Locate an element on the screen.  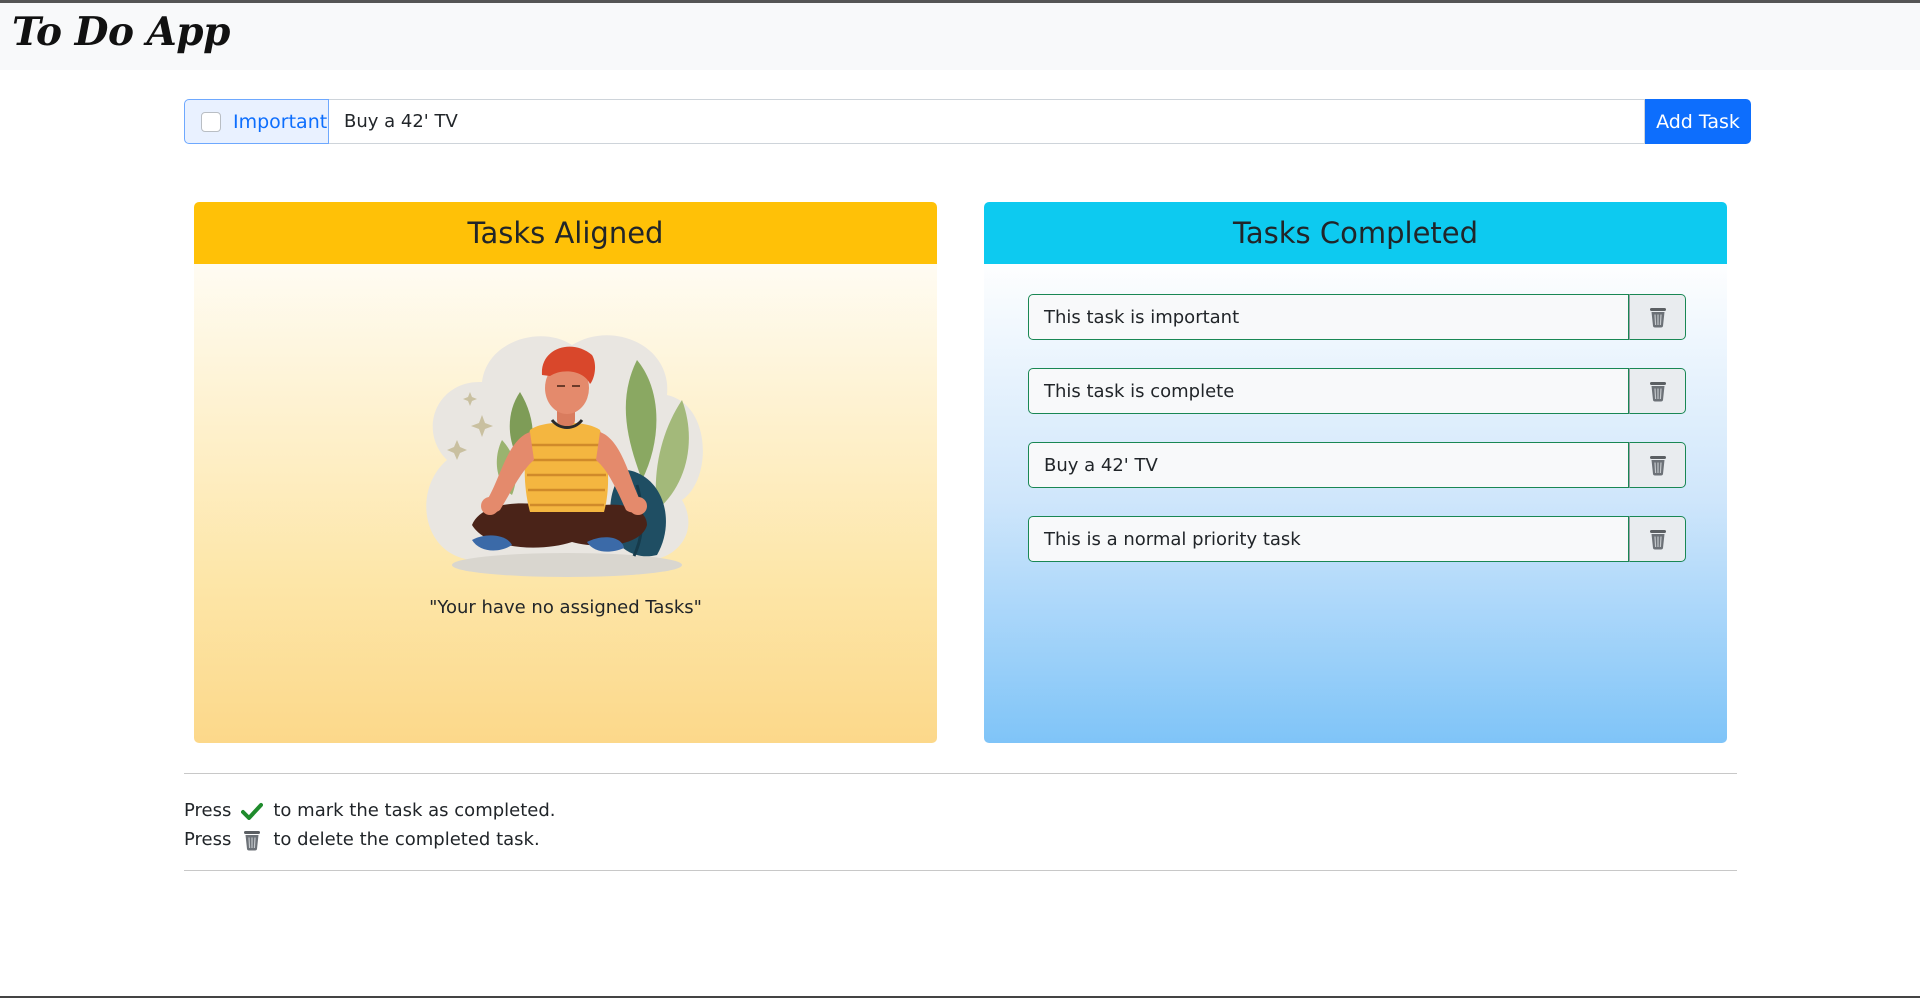
instruction-complete: Press to mark the task as completed. is located at coordinates (370, 810).